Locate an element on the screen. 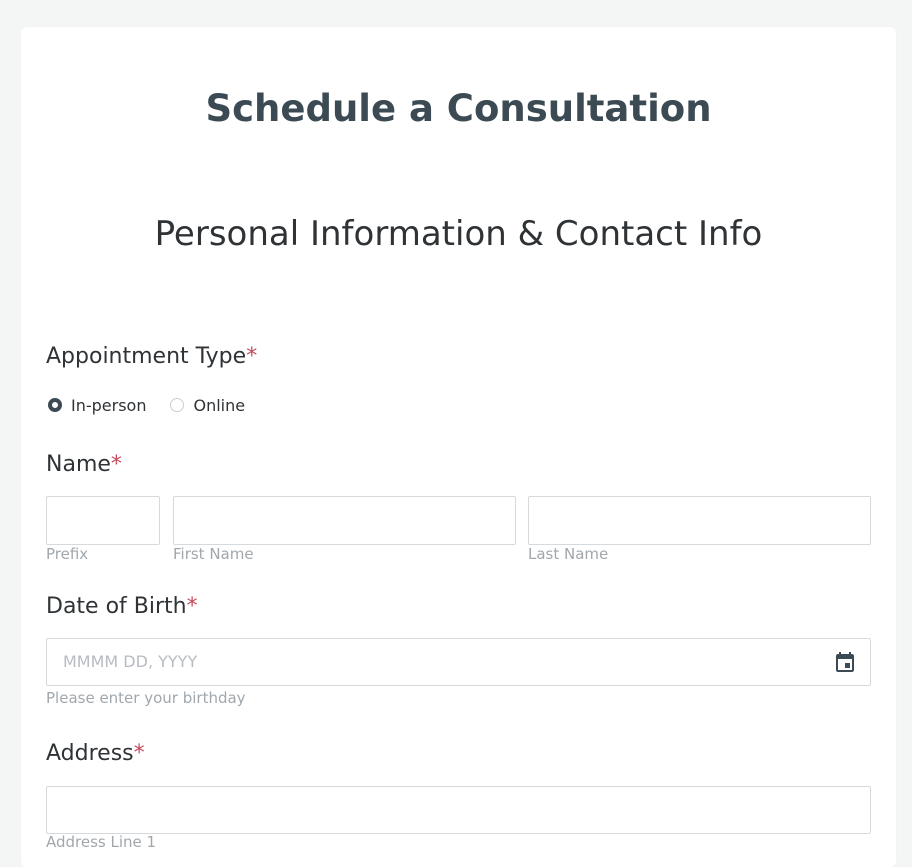 The height and width of the screenshot is (867, 912). date-of-birth-placeholder: MMMM DD, YYYY is located at coordinates (130, 661).